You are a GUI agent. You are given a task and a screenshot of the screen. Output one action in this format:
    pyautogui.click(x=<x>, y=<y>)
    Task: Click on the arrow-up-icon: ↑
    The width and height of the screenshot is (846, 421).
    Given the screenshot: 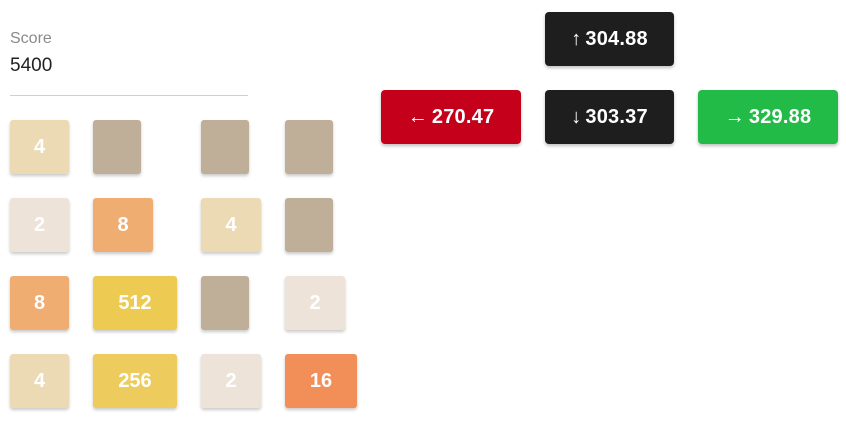 What is the action you would take?
    pyautogui.click(x=576, y=38)
    